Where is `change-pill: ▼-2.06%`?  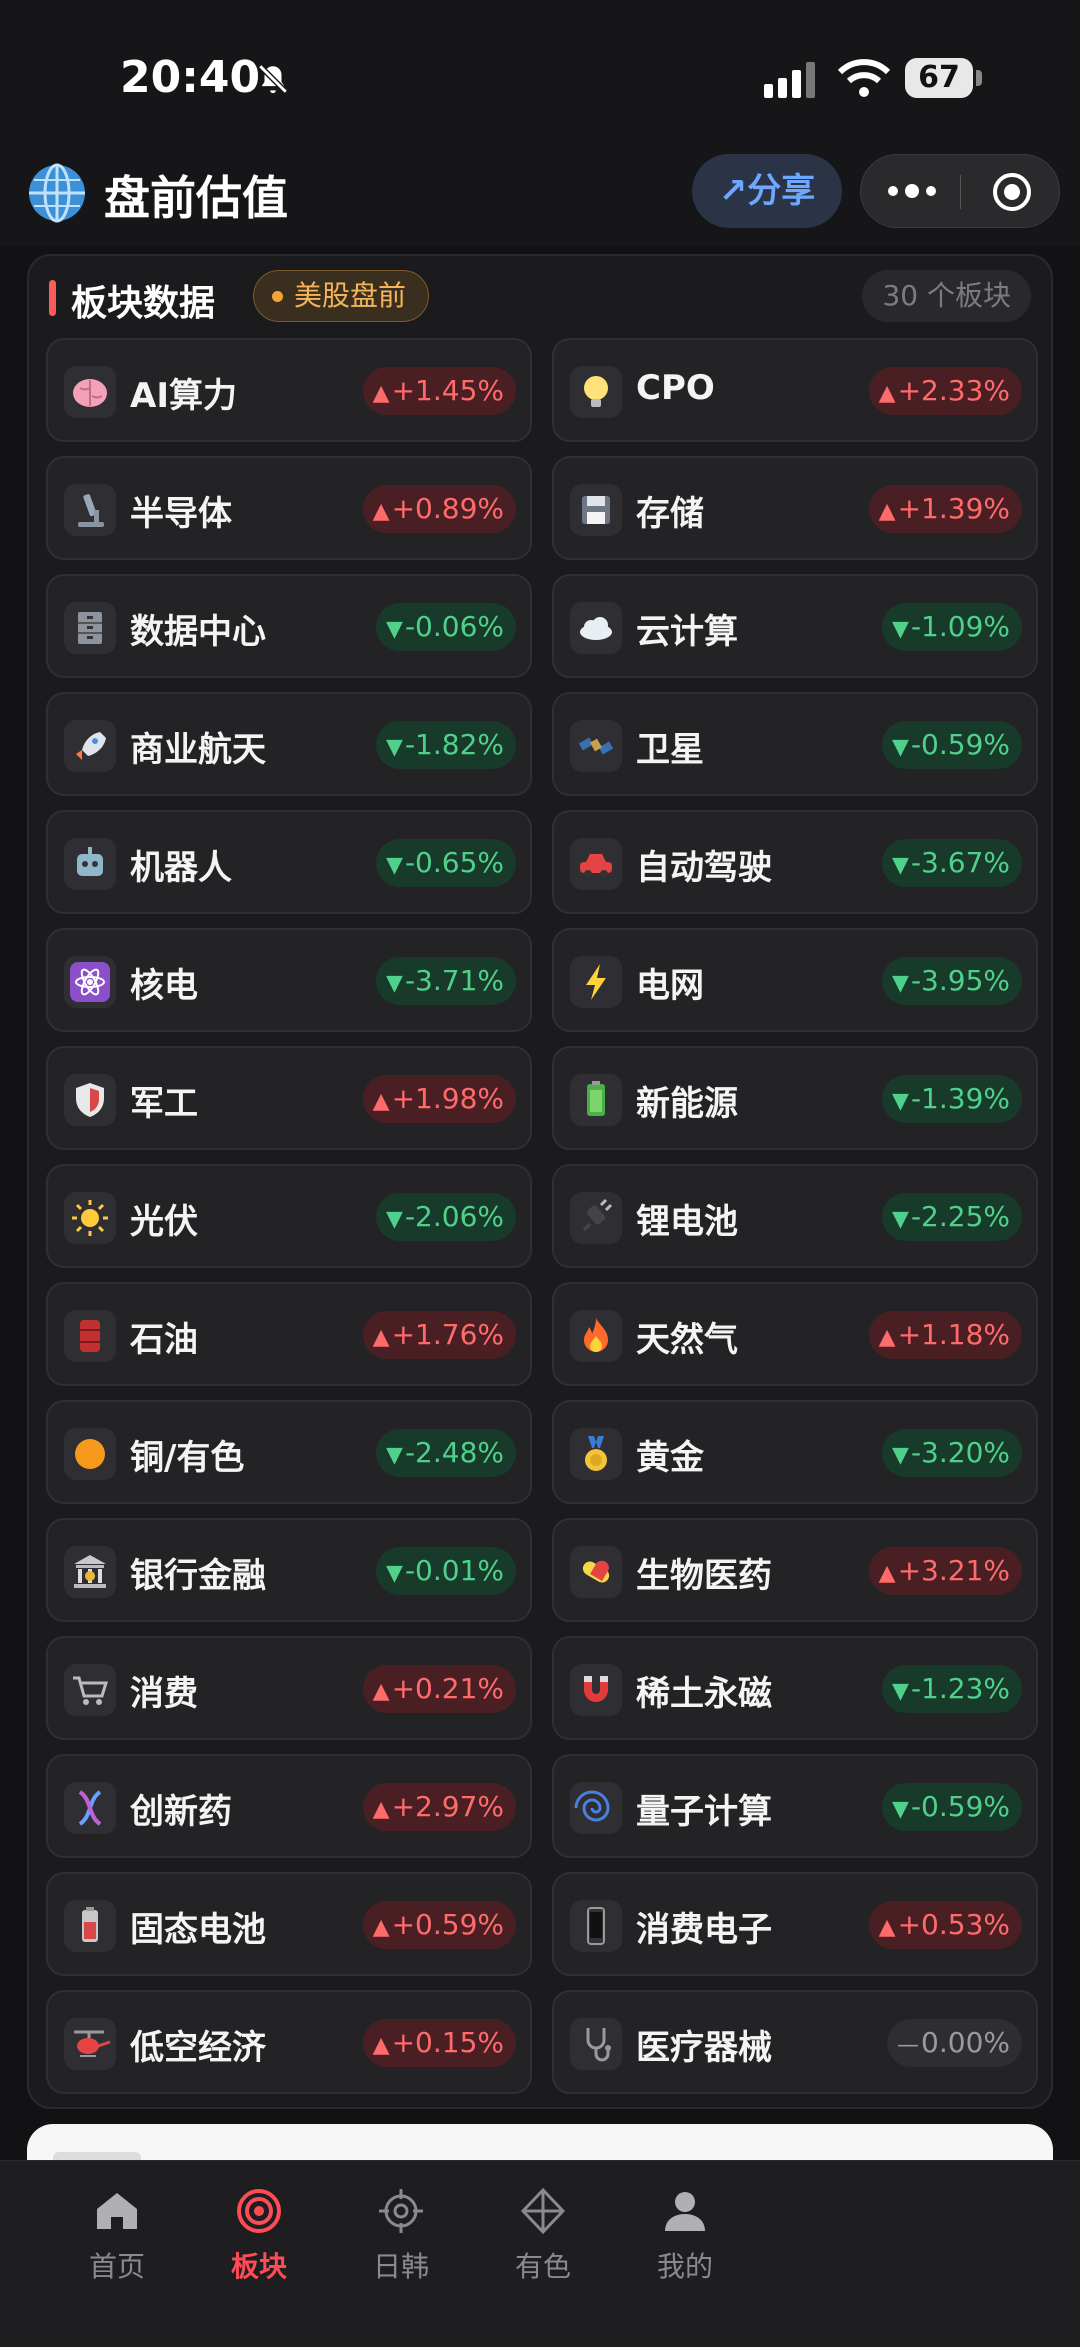 change-pill: ▼-2.06% is located at coordinates (446, 1217).